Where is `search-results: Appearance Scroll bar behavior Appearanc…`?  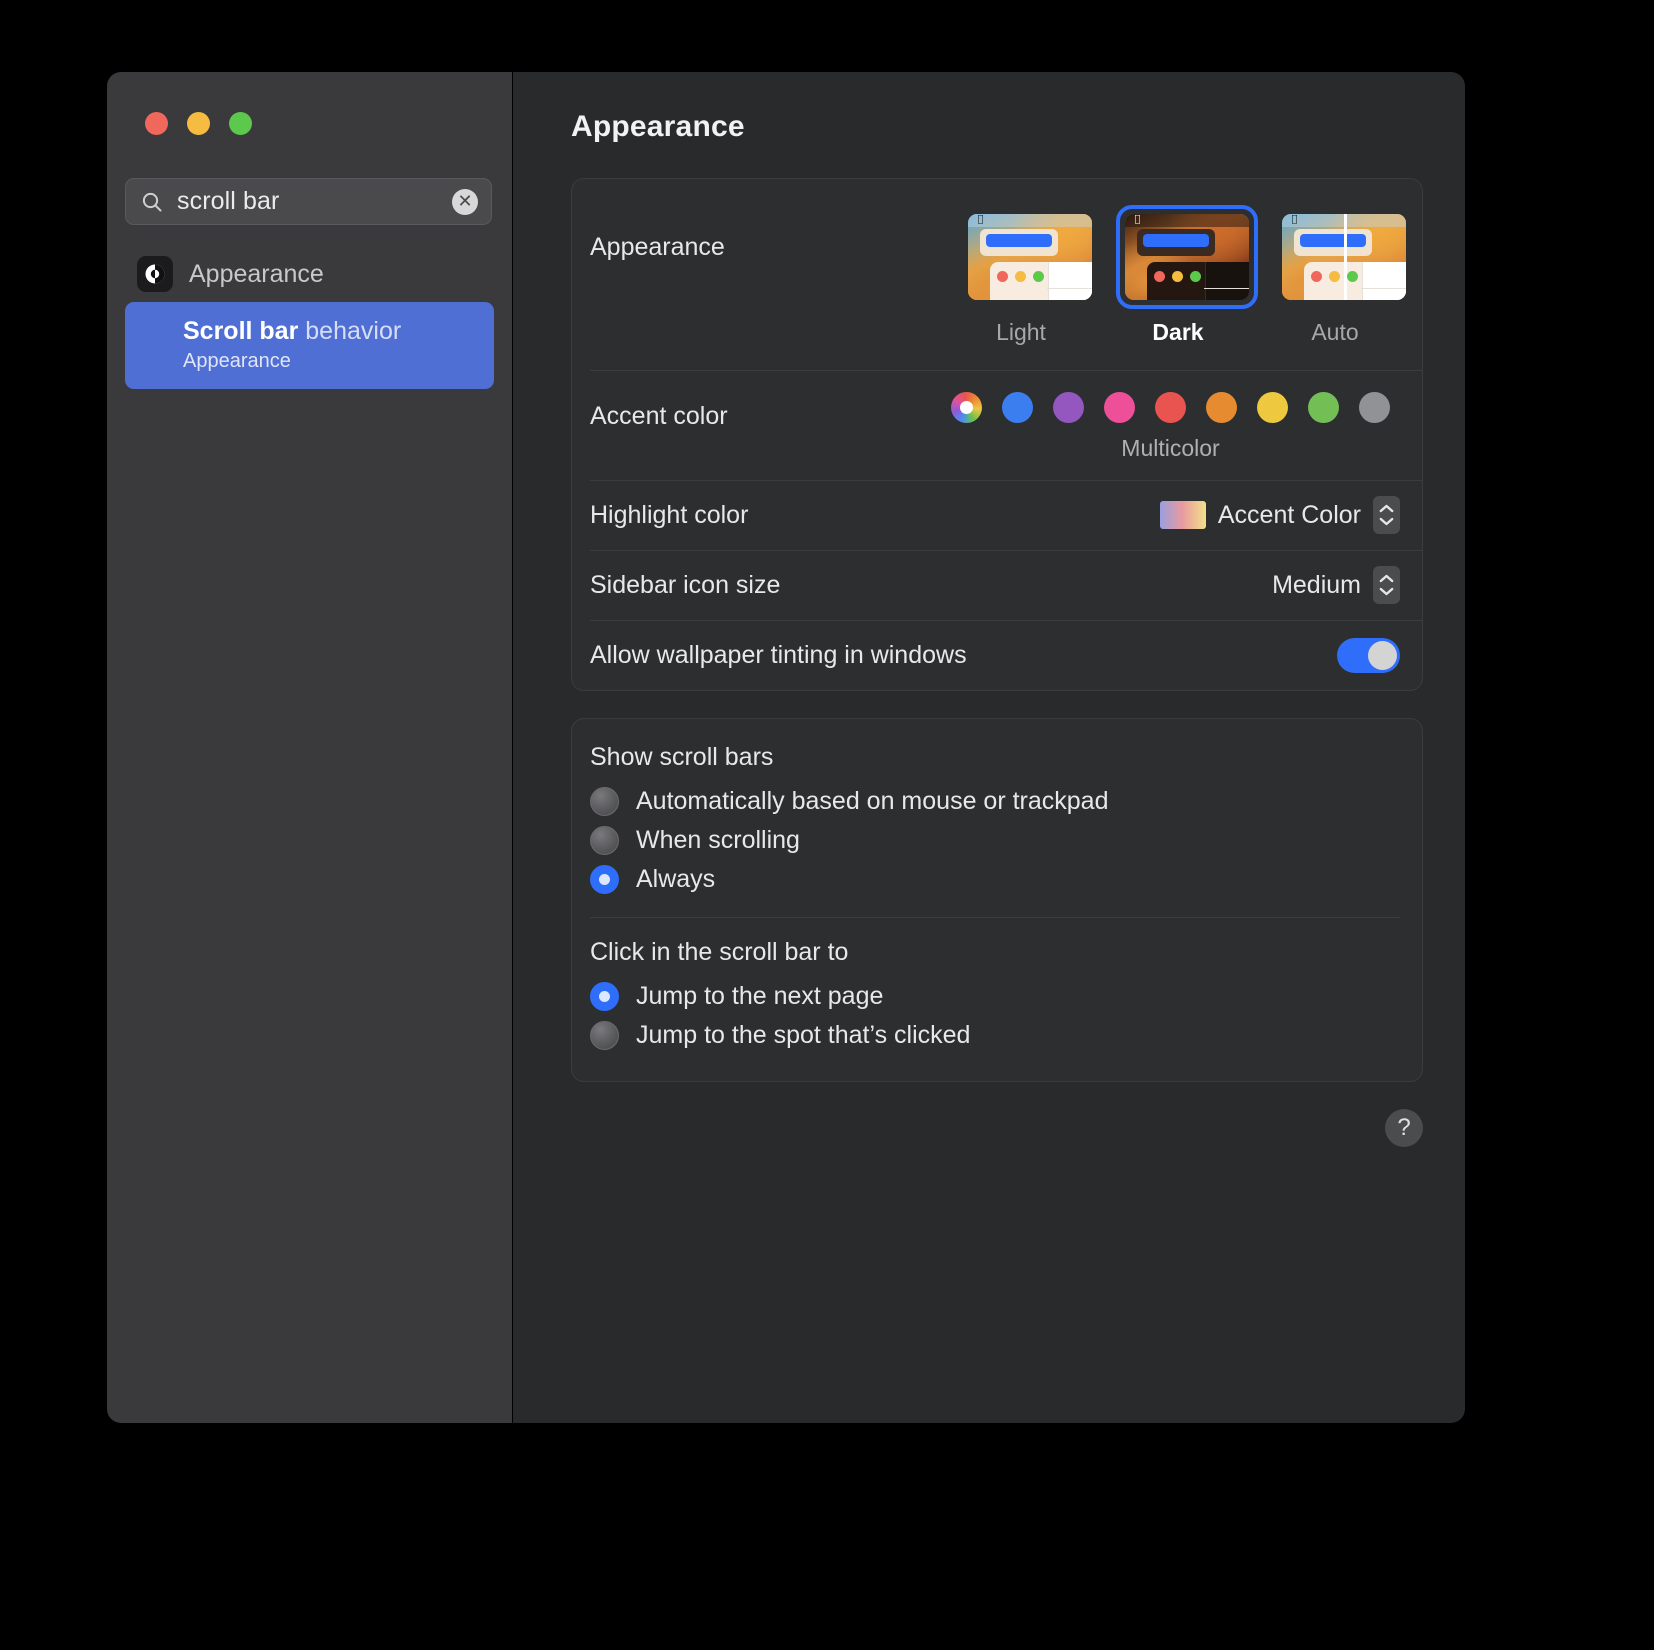
search-results: Appearance Scroll bar behavior Appearanc… is located at coordinates (309, 319).